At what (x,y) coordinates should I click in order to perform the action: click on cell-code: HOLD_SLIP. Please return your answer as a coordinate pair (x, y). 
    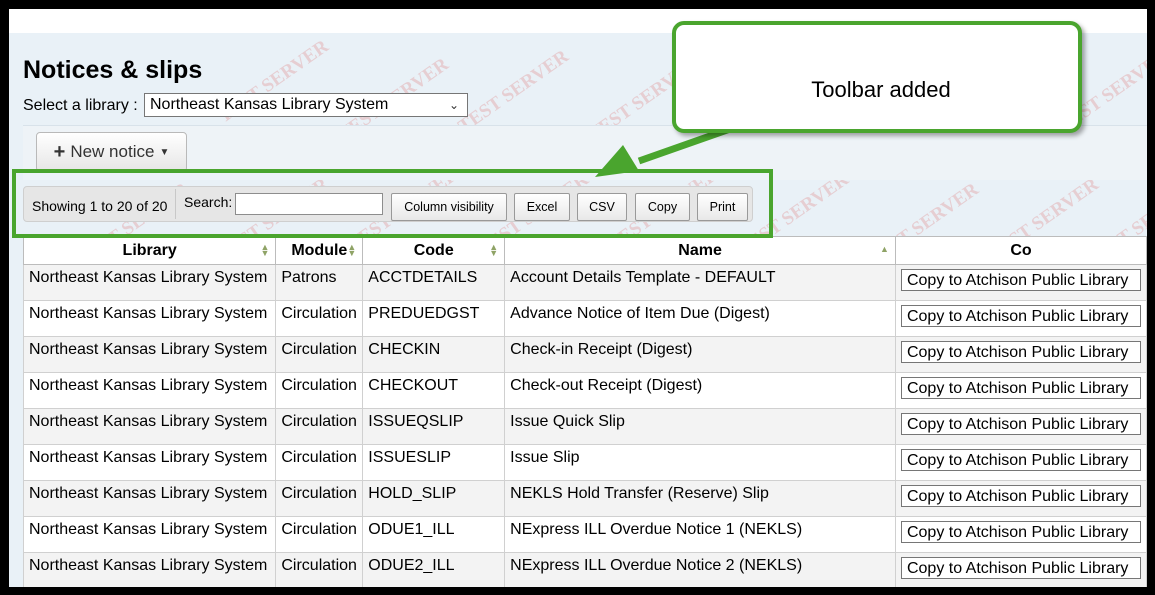
    Looking at the image, I should click on (434, 498).